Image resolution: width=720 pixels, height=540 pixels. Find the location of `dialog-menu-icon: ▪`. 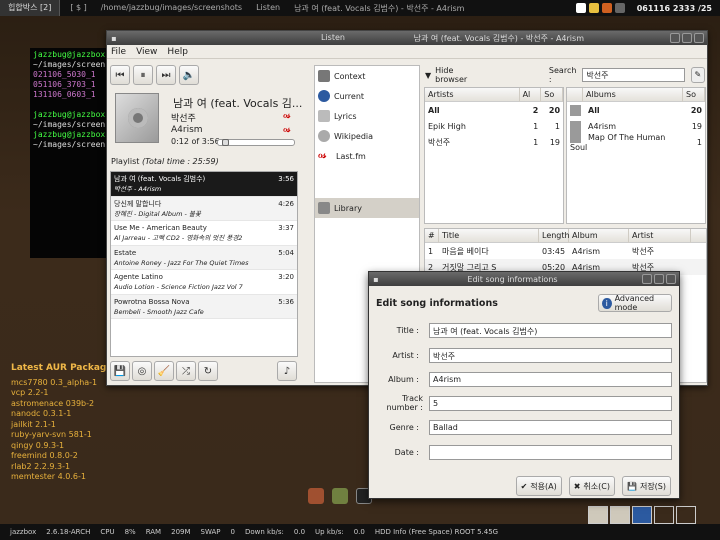

dialog-menu-icon: ▪ is located at coordinates (376, 279).